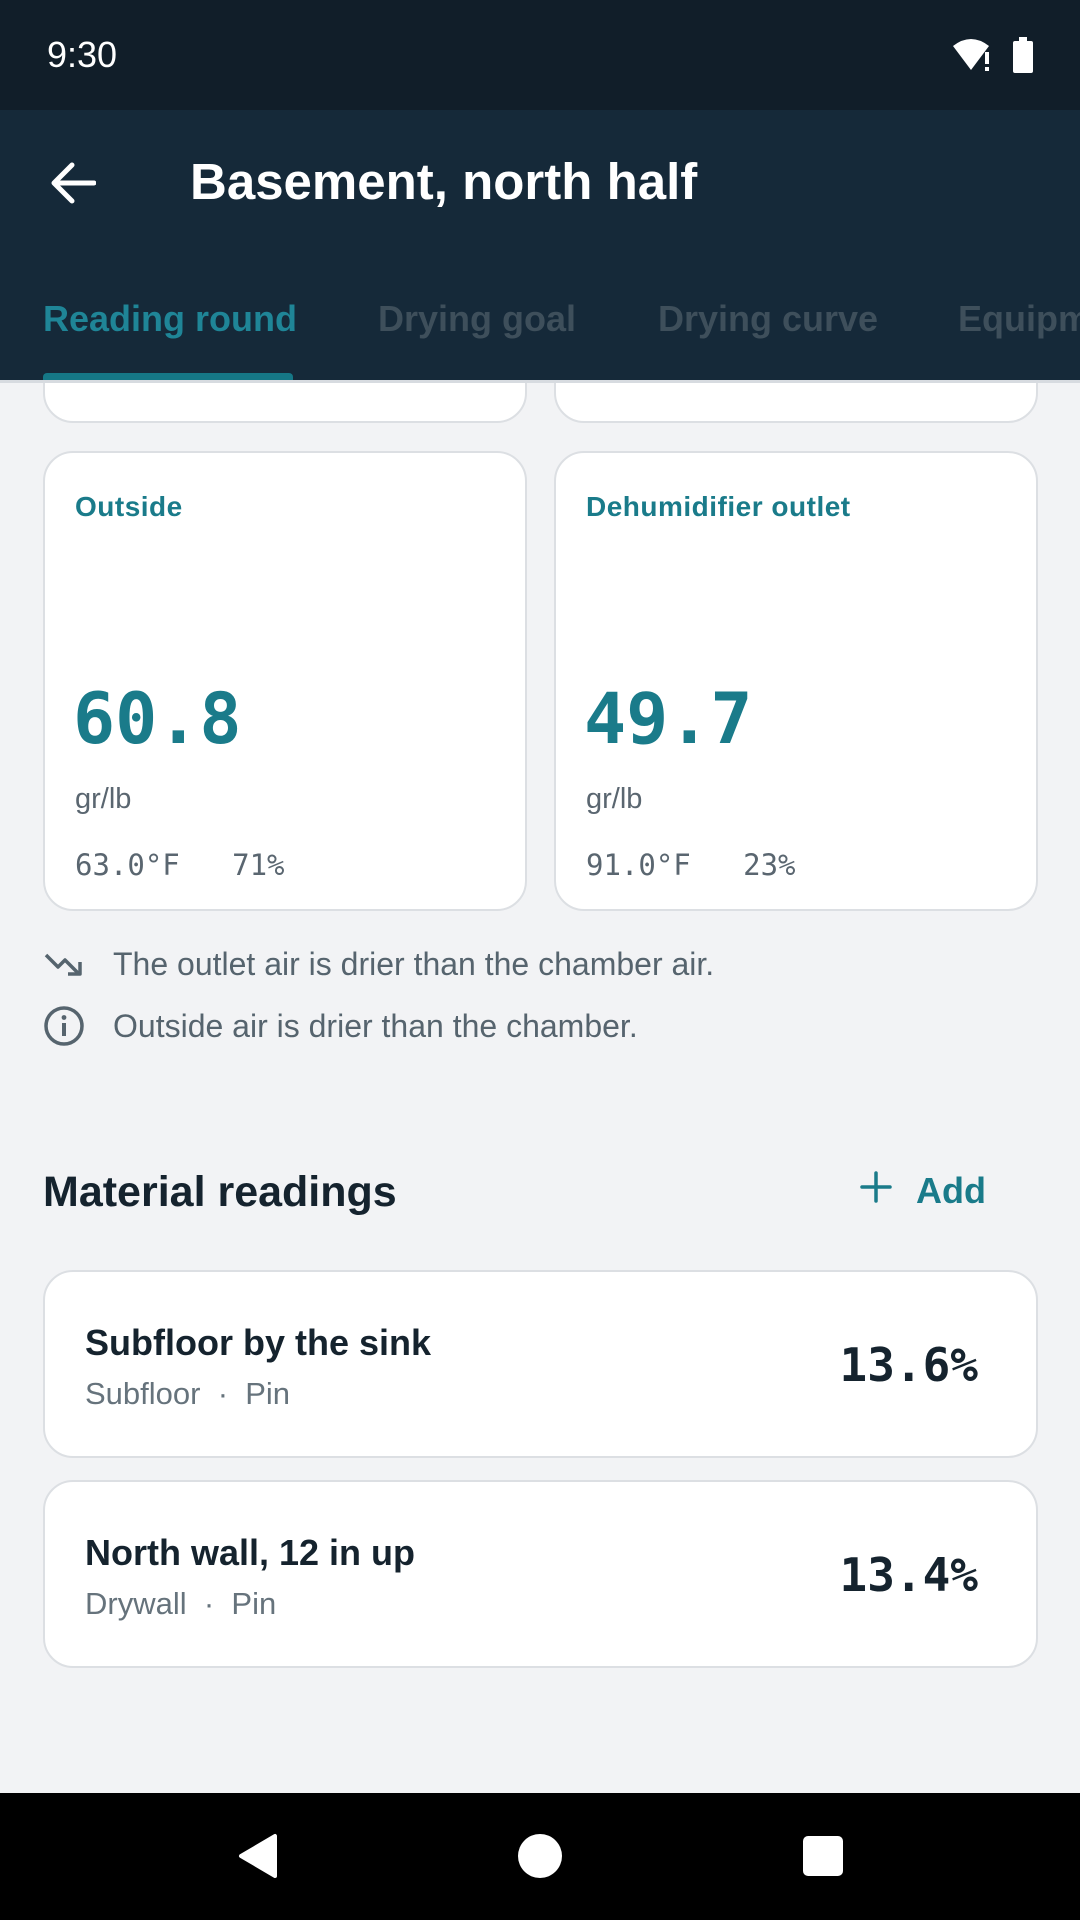 This screenshot has height=1920, width=1080. What do you see at coordinates (796, 403) in the screenshot?
I see `partial-card-right` at bounding box center [796, 403].